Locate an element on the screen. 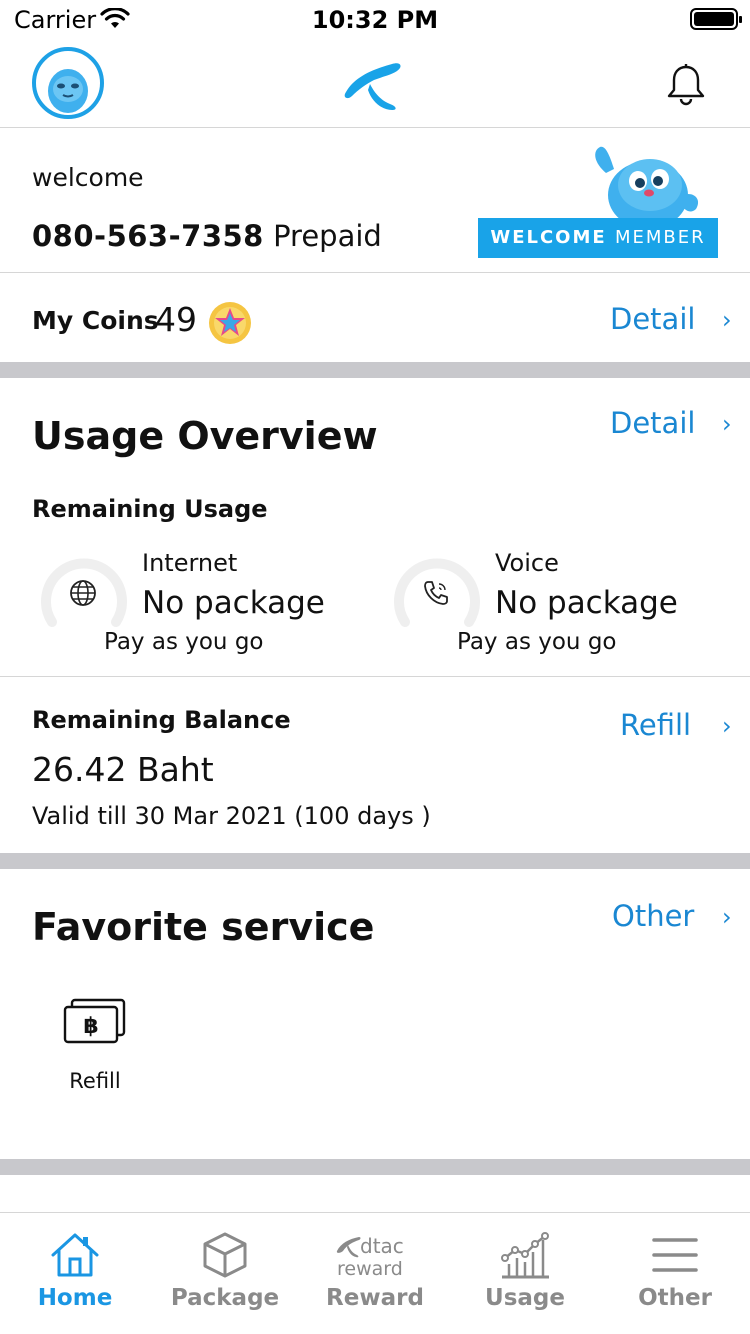 The height and width of the screenshot is (1334, 750). reward-logo-top-text: dtac is located at coordinates (382, 1246).